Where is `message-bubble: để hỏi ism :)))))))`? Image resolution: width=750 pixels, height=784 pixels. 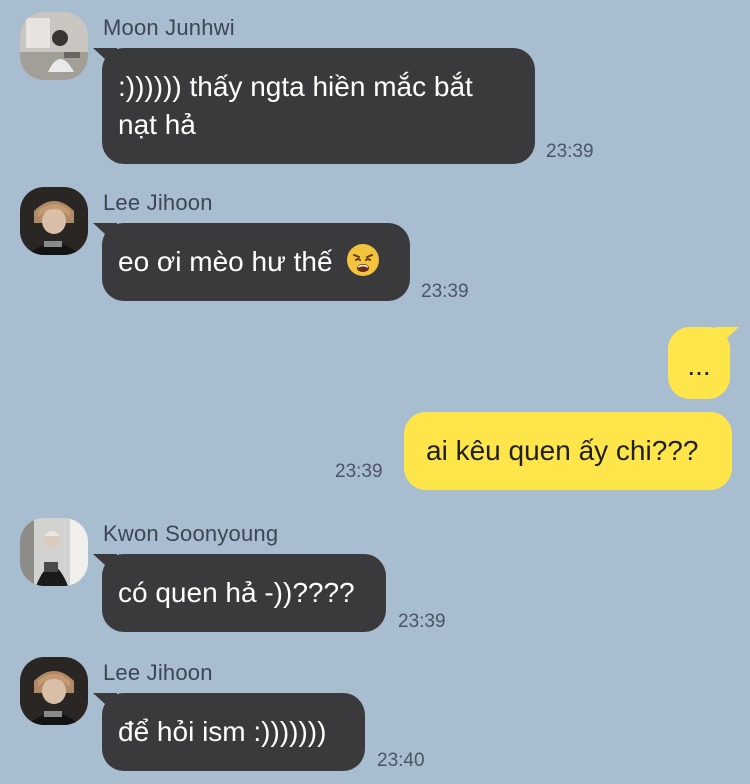
message-bubble: để hỏi ism :))))))) is located at coordinates (233, 732).